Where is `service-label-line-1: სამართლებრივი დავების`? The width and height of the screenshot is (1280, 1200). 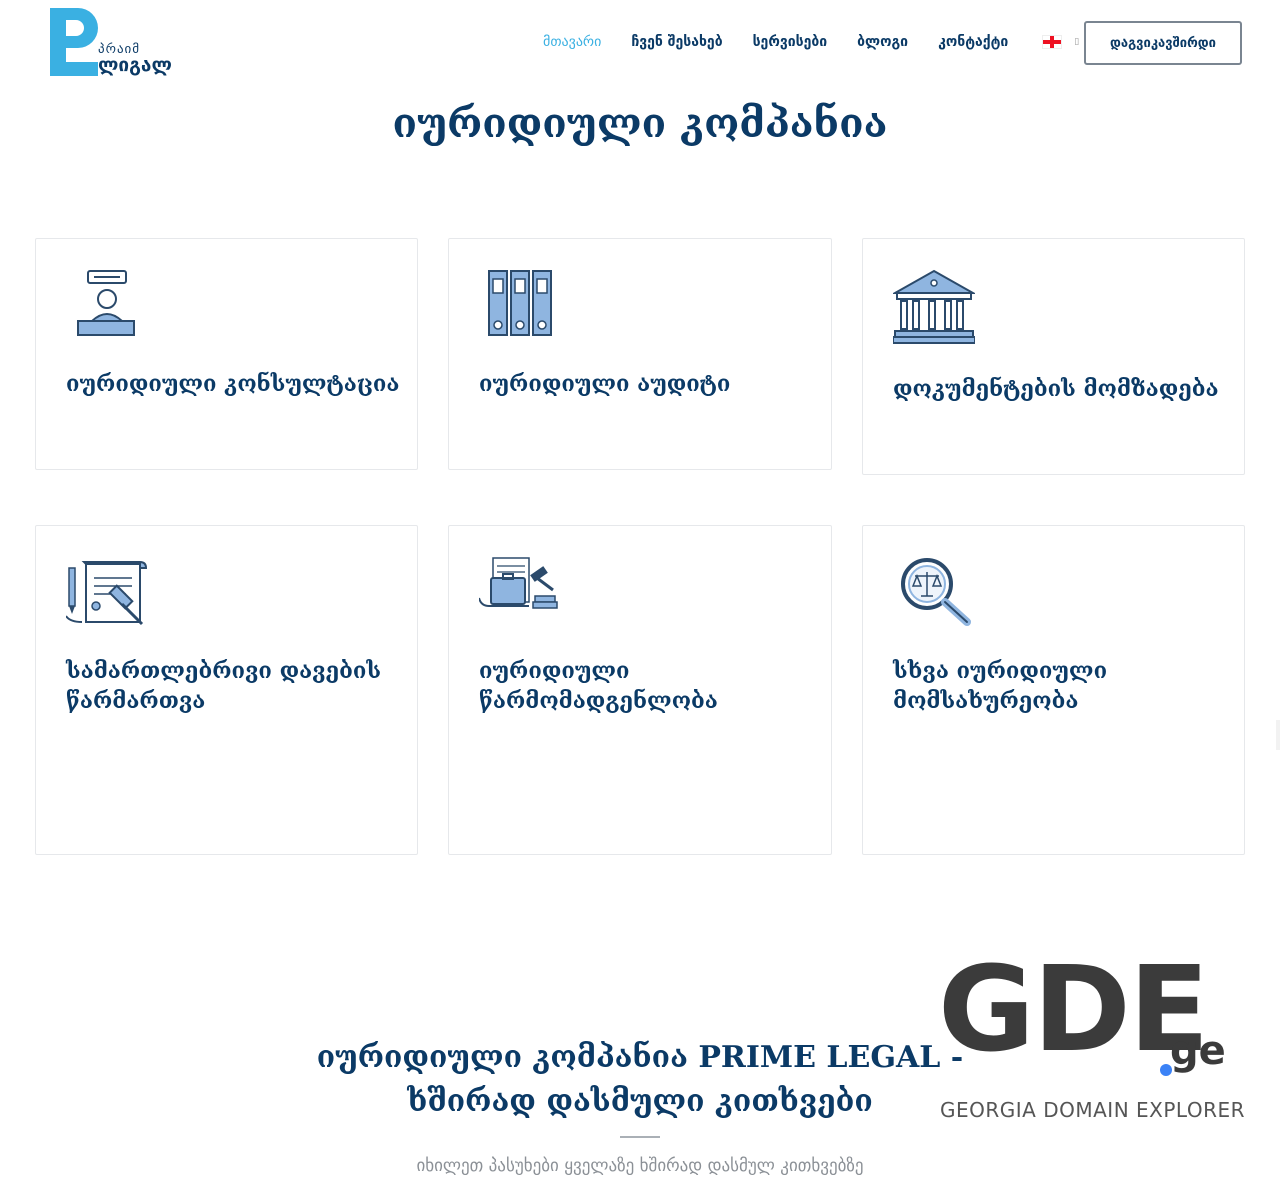 service-label-line-1: სამართლებრივი დავების is located at coordinates (224, 671).